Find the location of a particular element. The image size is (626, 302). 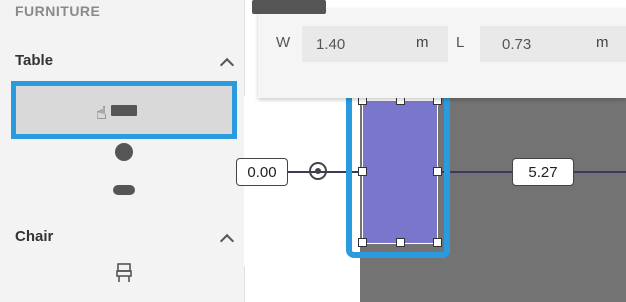

width-unit: m is located at coordinates (422, 42).